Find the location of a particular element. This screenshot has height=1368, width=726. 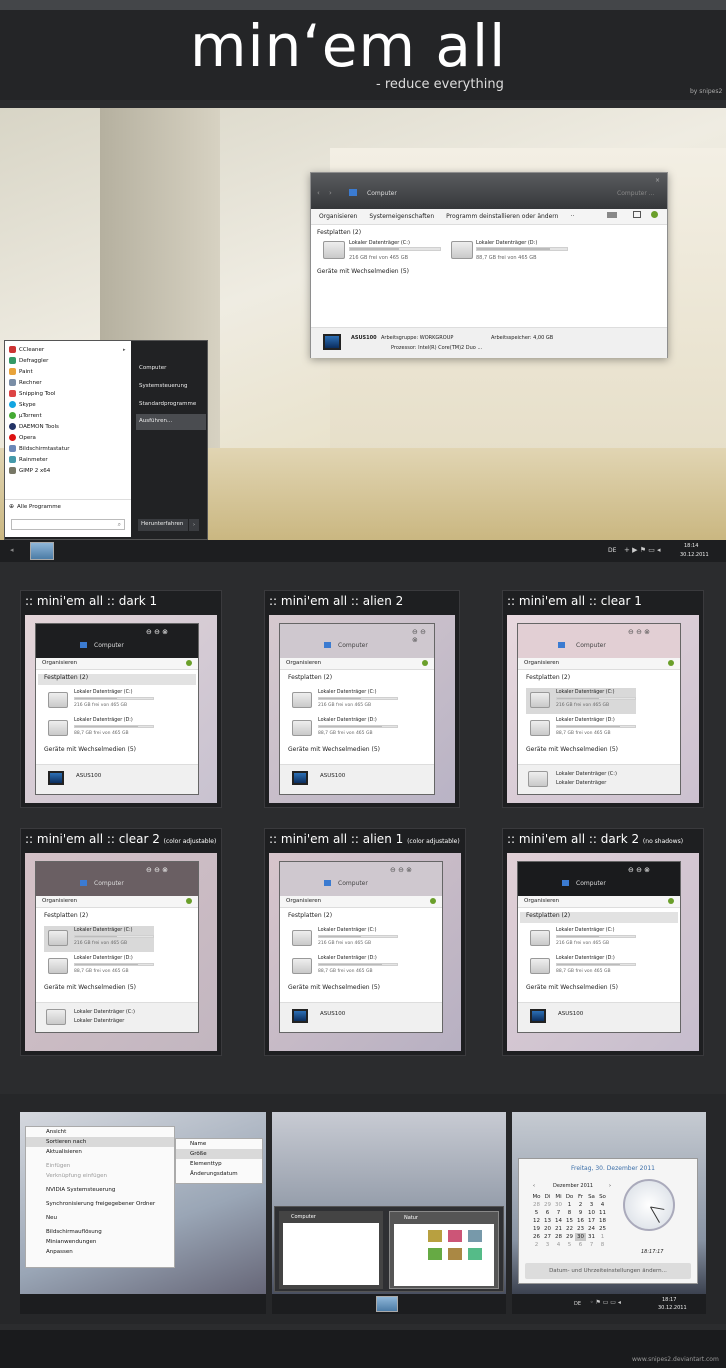

program-ccleaner: CCleaner is located at coordinates (26, 349).